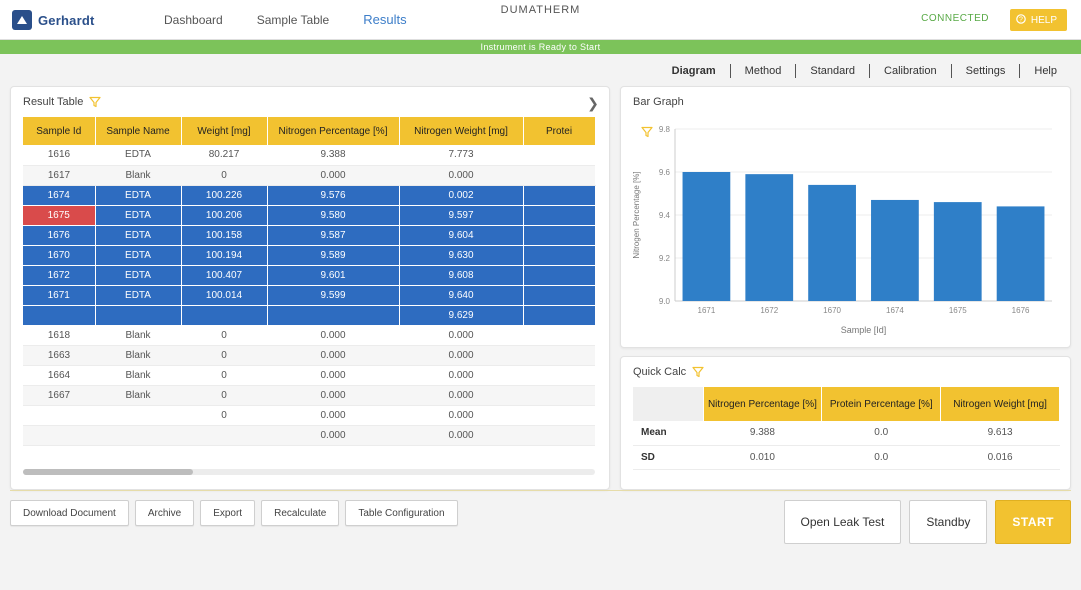 The height and width of the screenshot is (590, 1081). What do you see at coordinates (668, 372) in the screenshot?
I see `quick-calc-header: Quick Calc` at bounding box center [668, 372].